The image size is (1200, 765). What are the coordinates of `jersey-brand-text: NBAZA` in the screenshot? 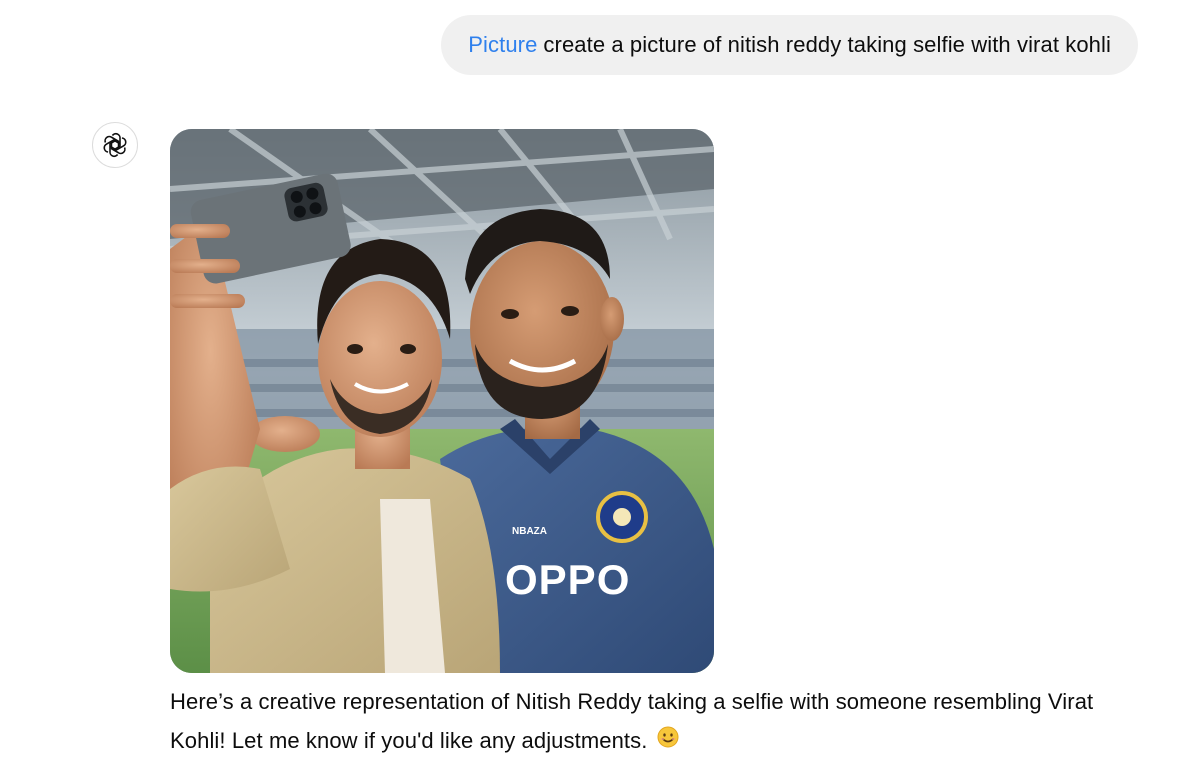 It's located at (529, 531).